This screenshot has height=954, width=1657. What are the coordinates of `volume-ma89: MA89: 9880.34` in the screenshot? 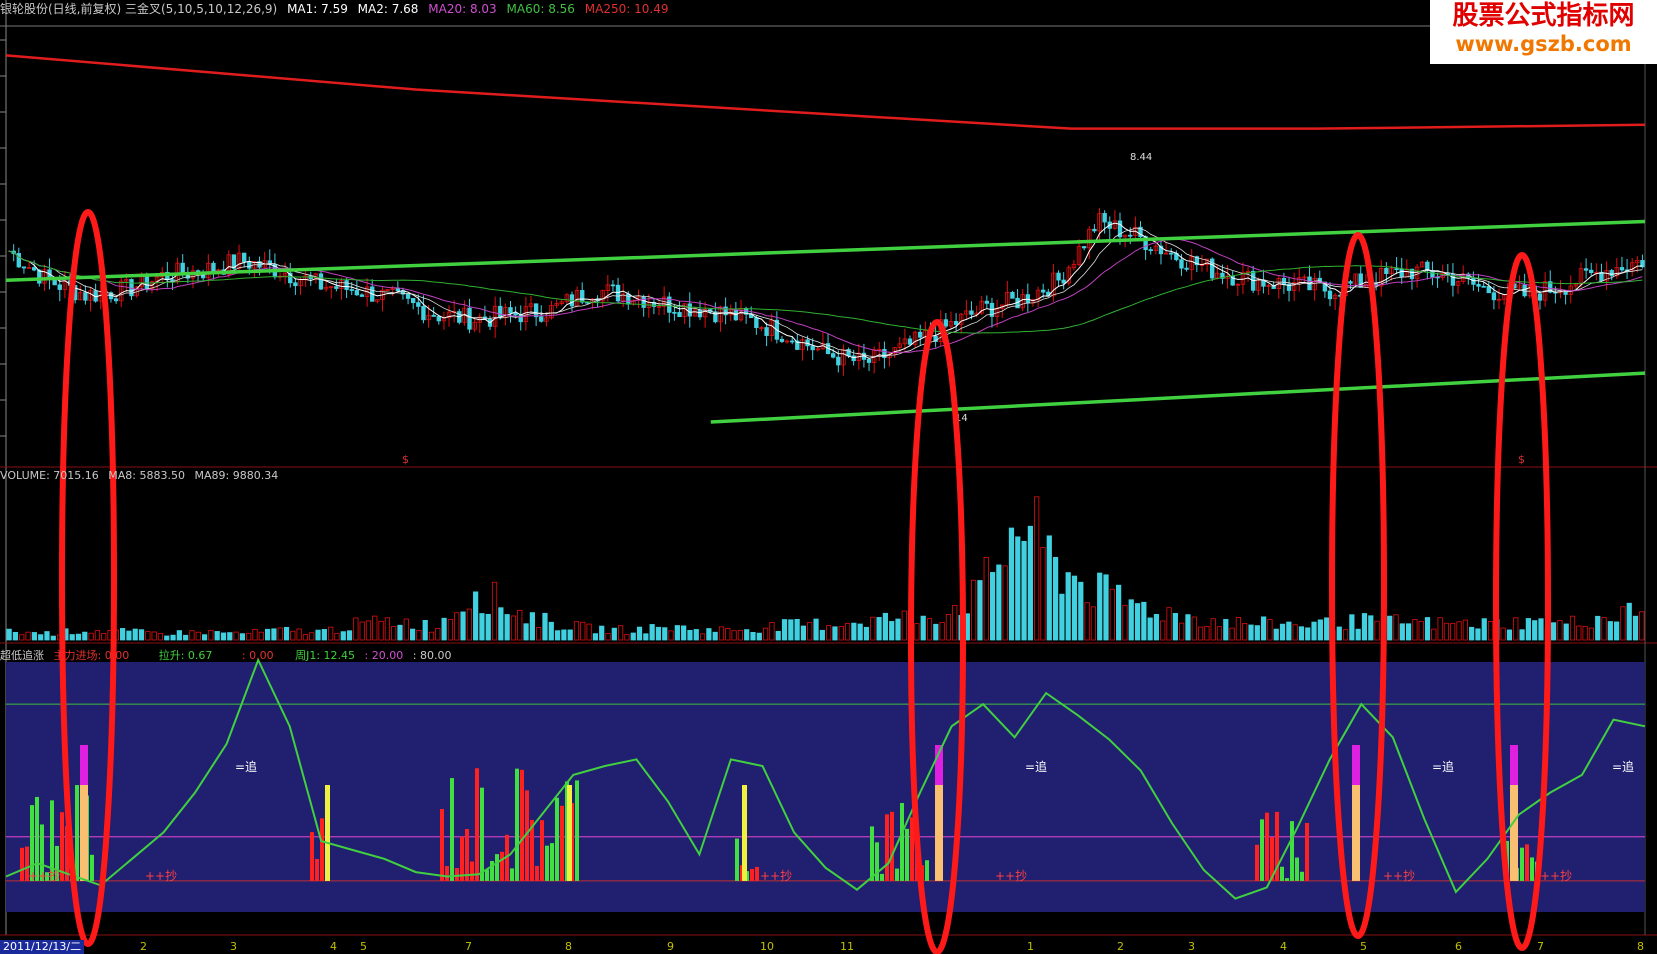 It's located at (236, 475).